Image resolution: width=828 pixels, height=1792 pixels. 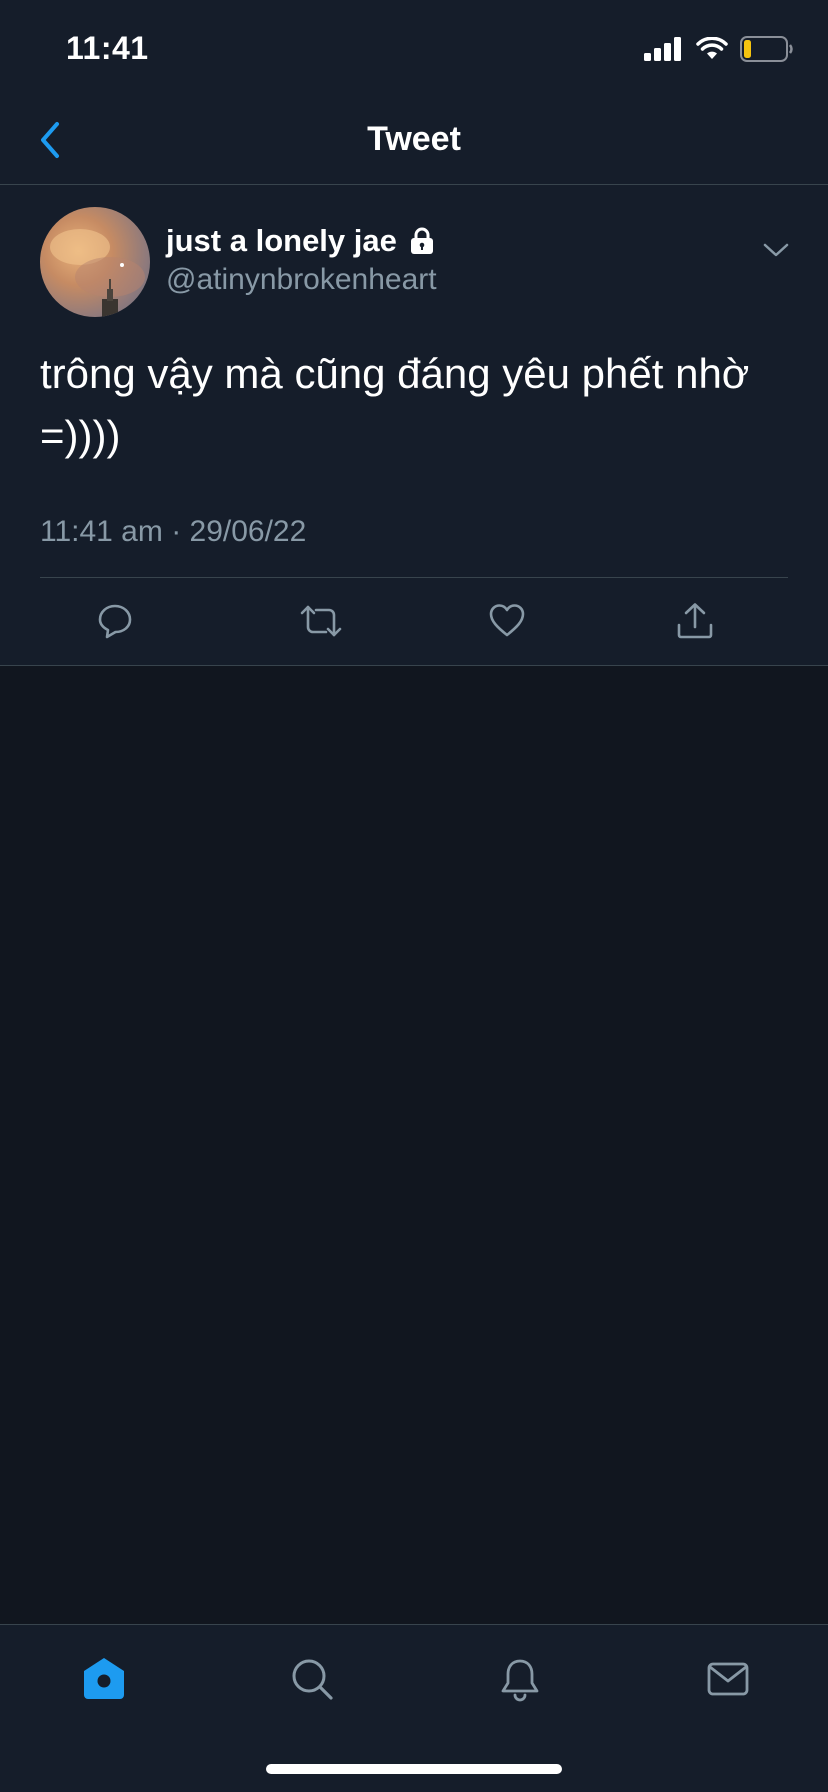 What do you see at coordinates (414, 1769) in the screenshot?
I see `home-indicator` at bounding box center [414, 1769].